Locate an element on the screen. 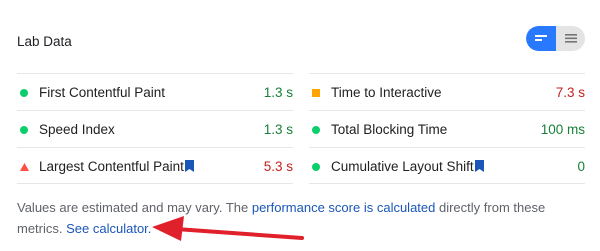 The image size is (600, 251). average-square-icon is located at coordinates (316, 93).